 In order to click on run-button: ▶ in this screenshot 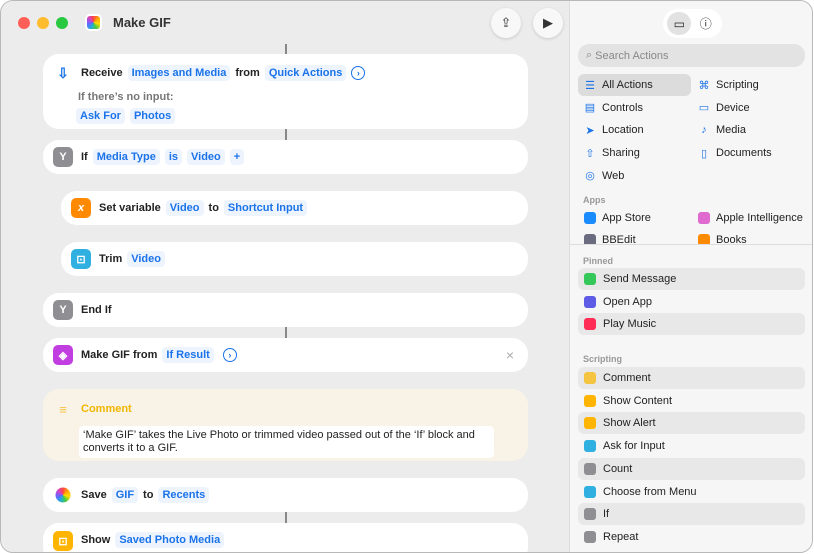, I will do `click(548, 23)`.